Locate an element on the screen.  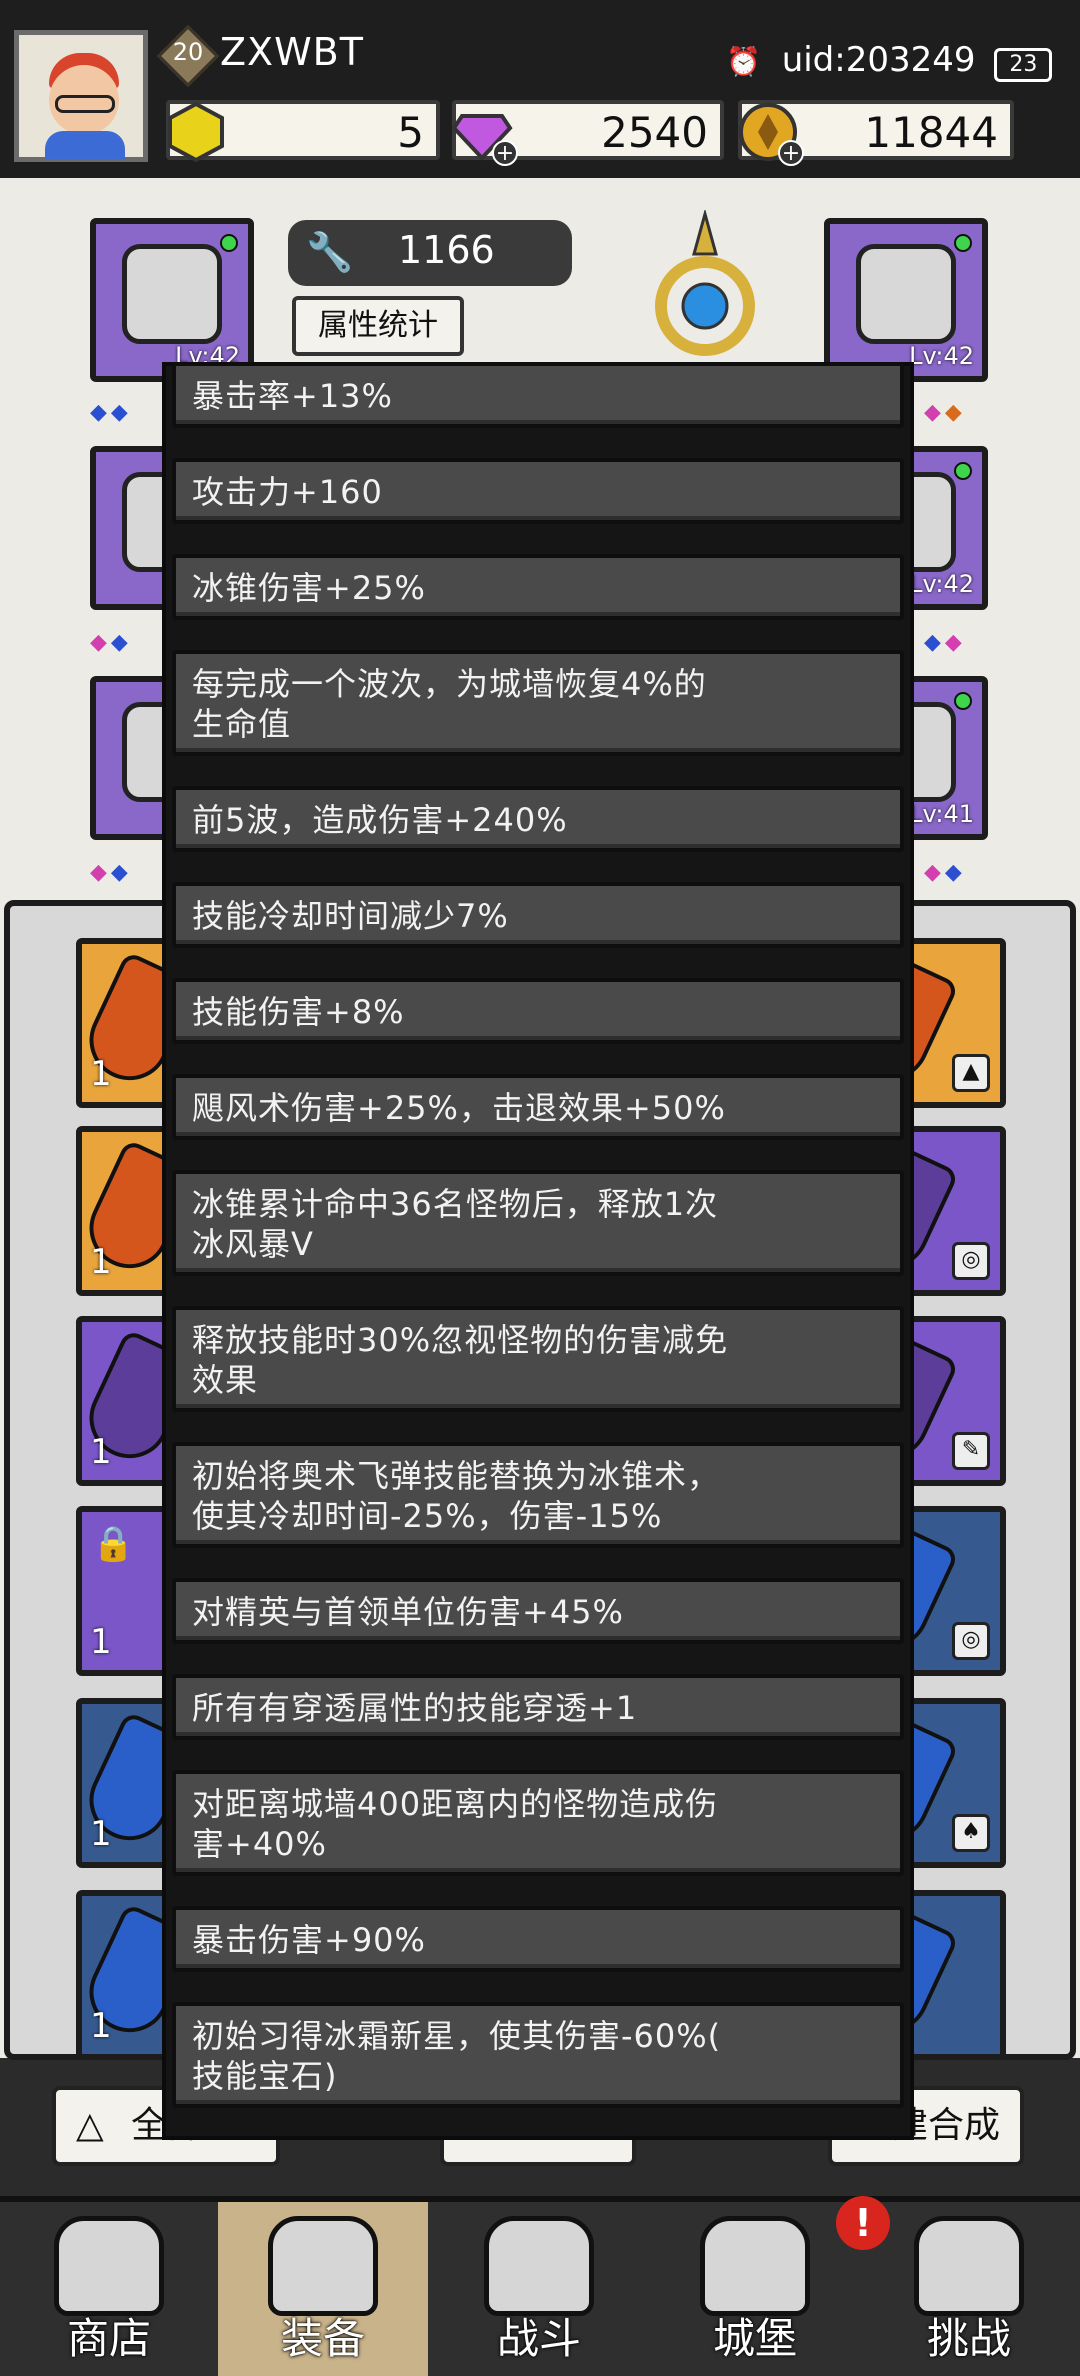
stat-row: 暴击率+13% is located at coordinates (538, 395).